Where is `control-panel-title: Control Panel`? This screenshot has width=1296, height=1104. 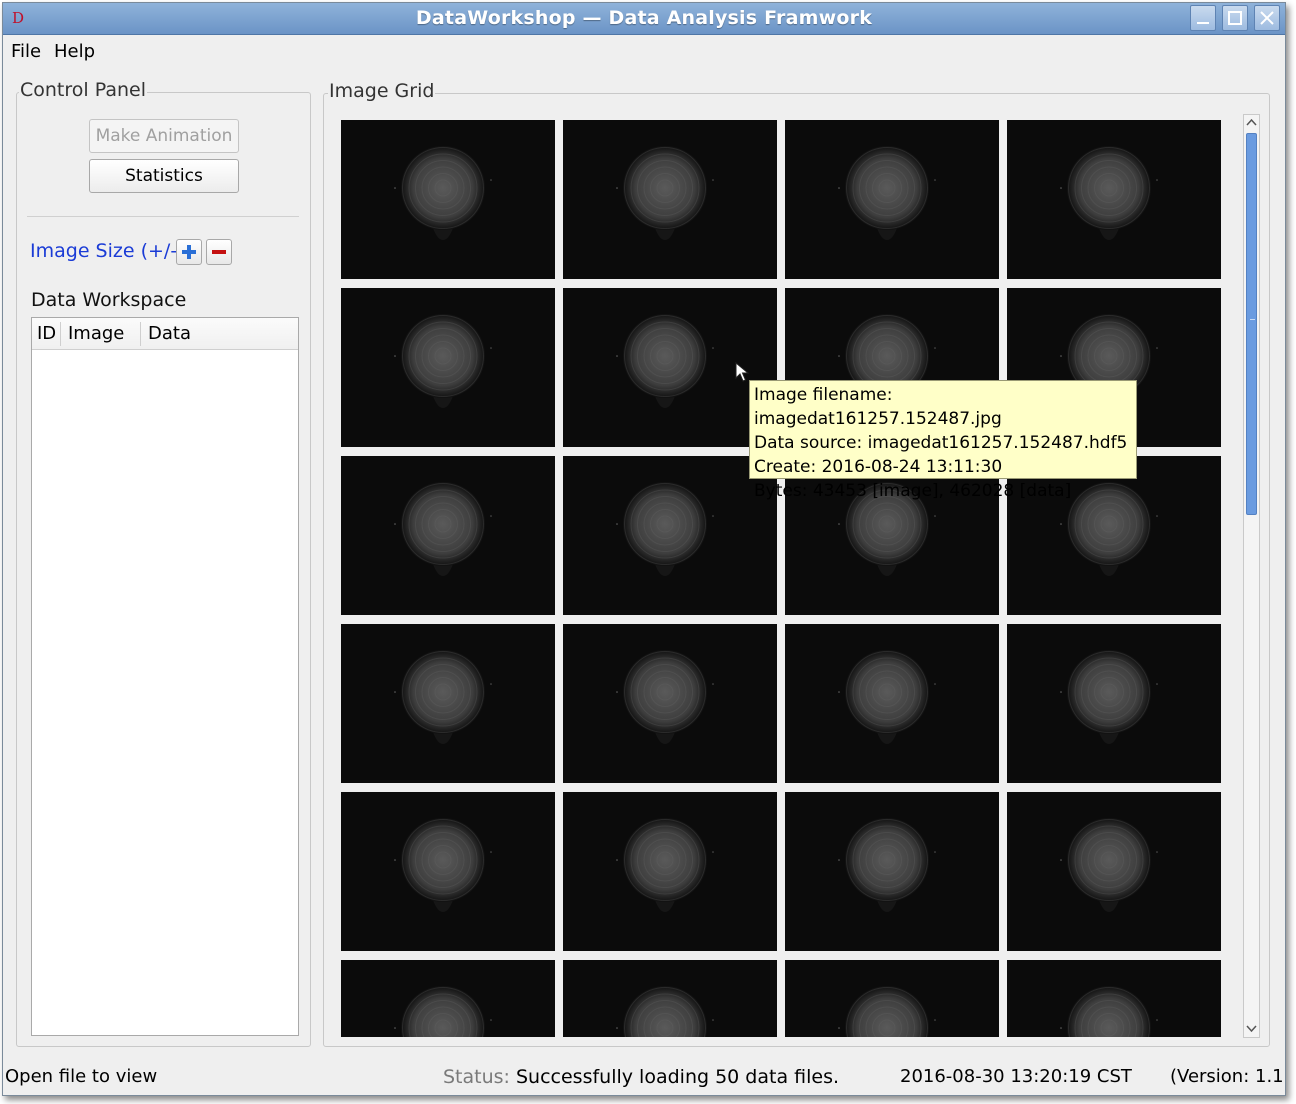
control-panel-title: Control Panel is located at coordinates (83, 90).